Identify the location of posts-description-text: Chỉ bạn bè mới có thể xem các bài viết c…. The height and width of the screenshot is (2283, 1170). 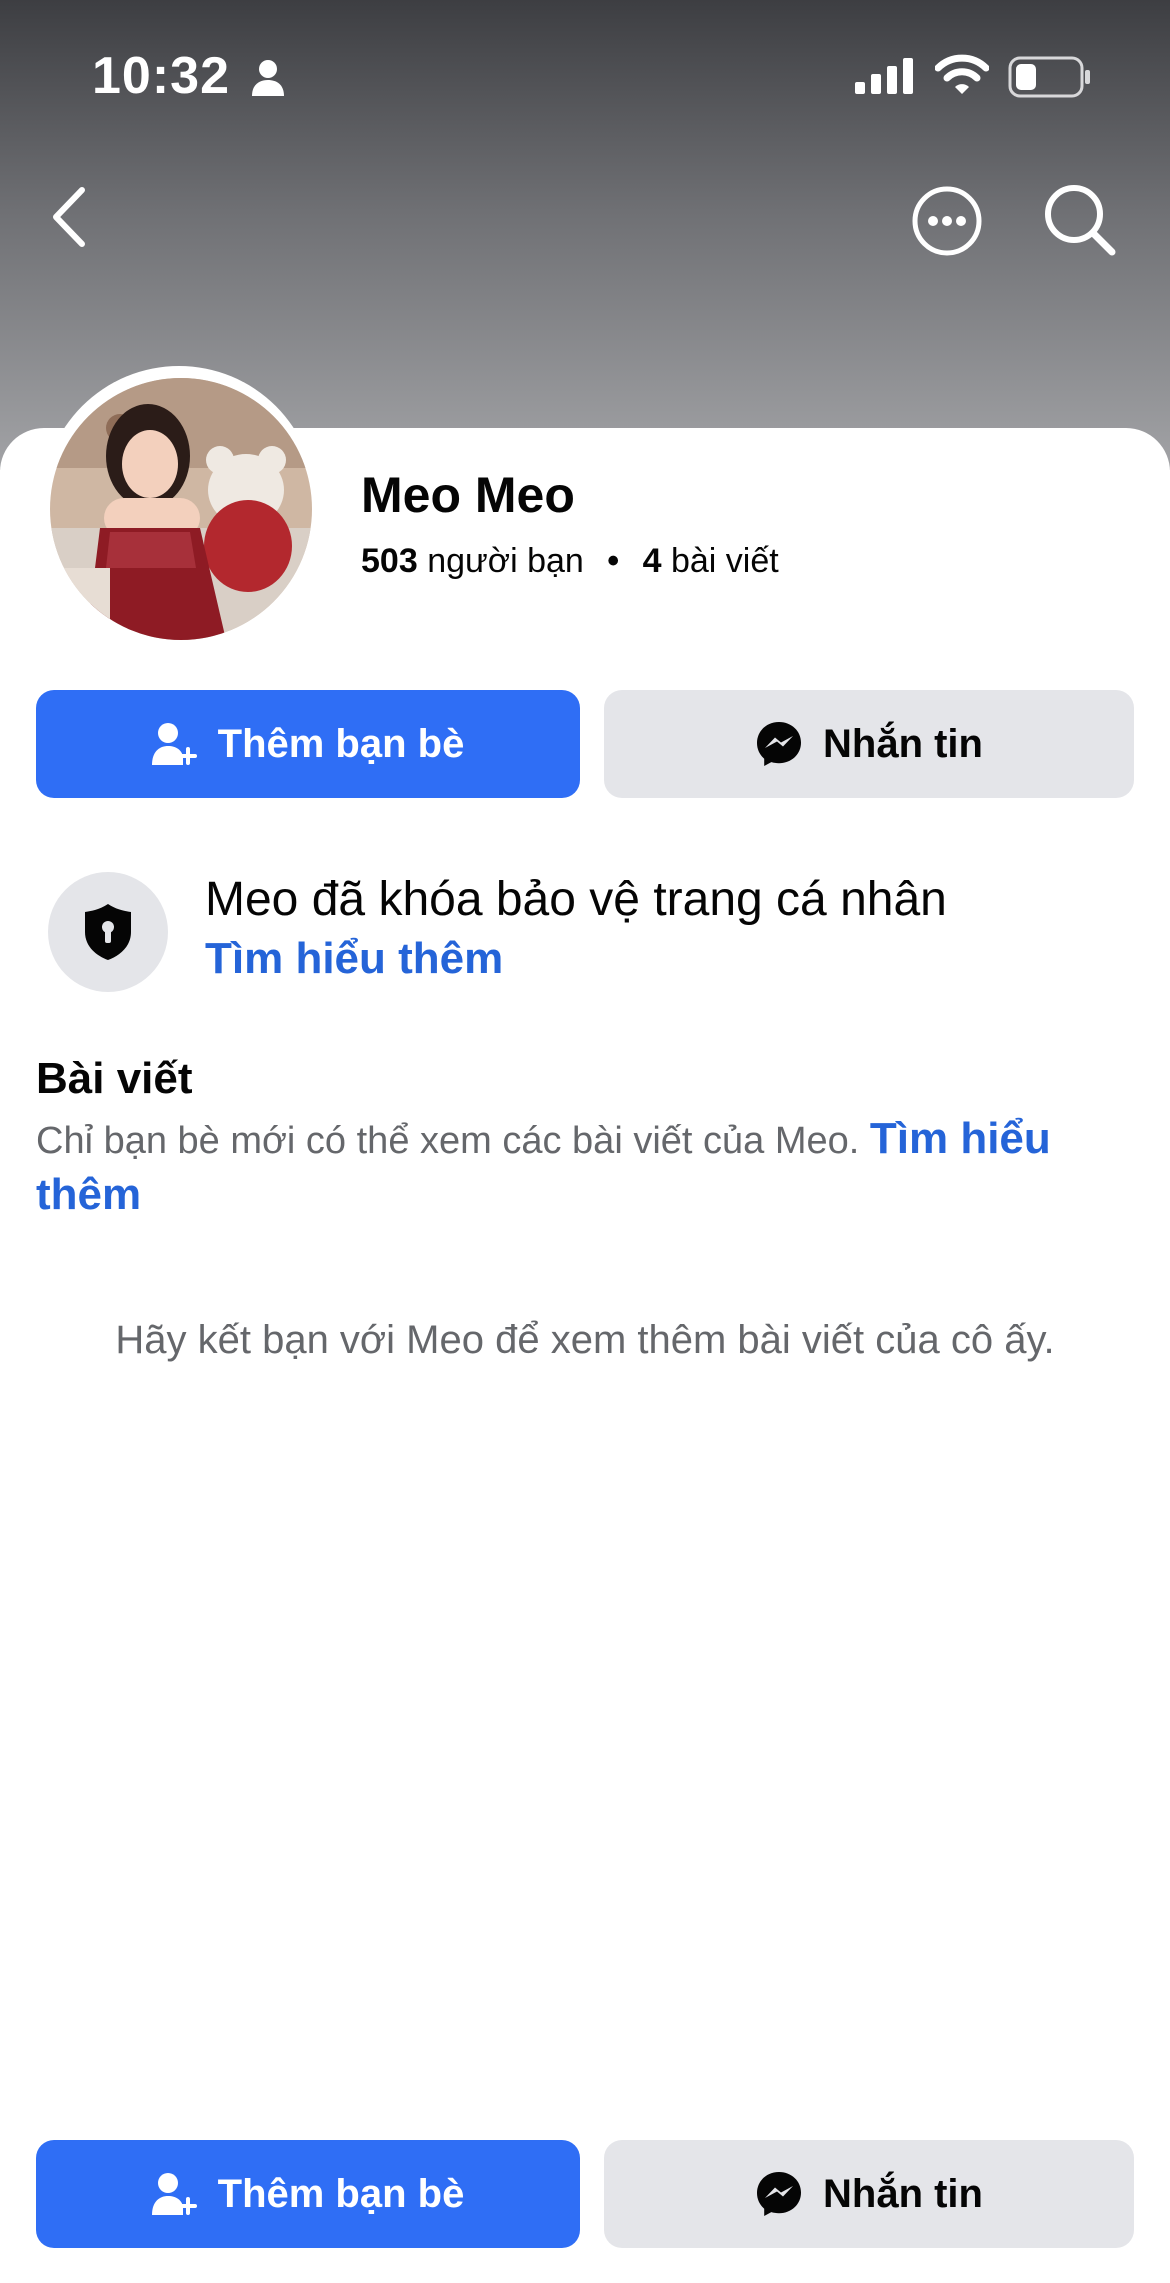
(448, 1141).